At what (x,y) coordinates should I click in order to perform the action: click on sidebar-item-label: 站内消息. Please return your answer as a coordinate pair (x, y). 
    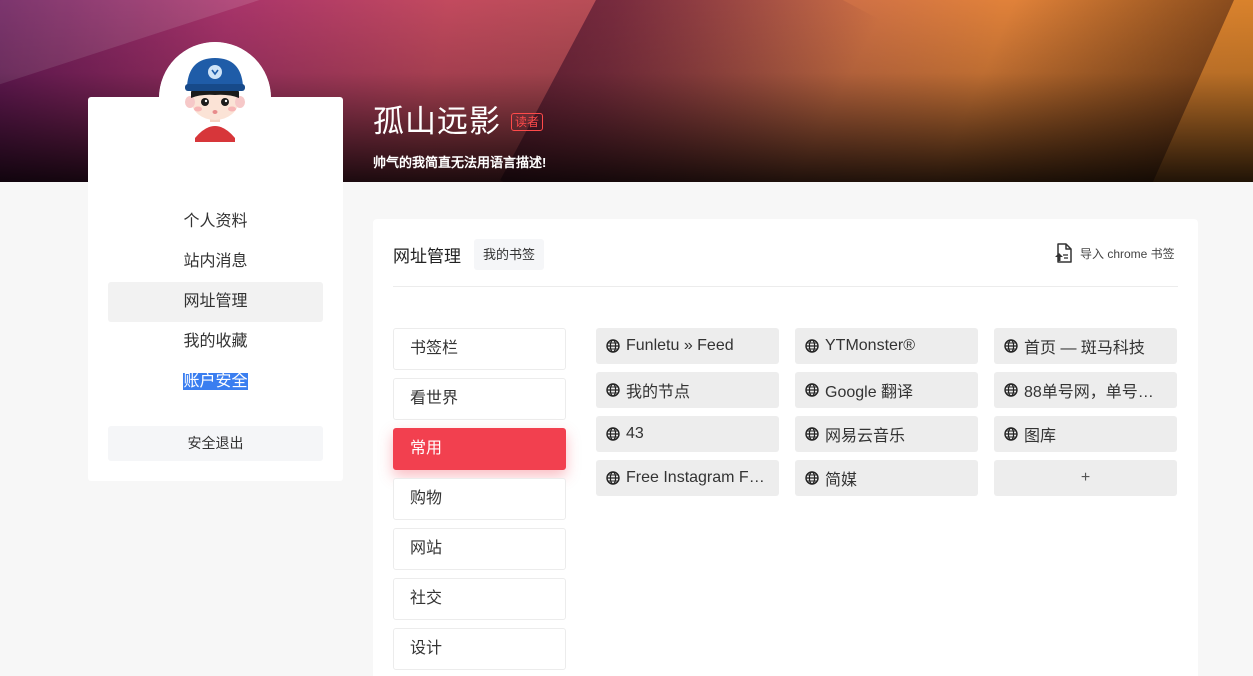
    Looking at the image, I should click on (215, 261).